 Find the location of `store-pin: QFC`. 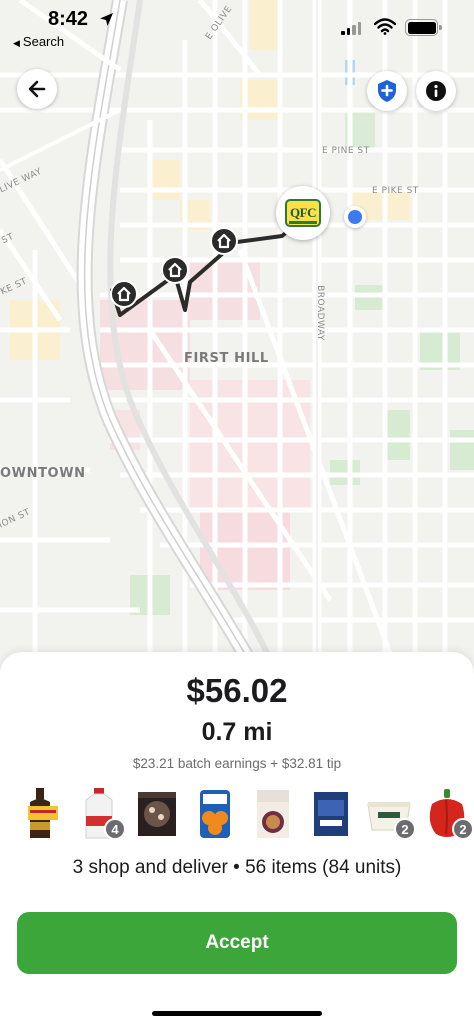

store-pin: QFC is located at coordinates (303, 213).